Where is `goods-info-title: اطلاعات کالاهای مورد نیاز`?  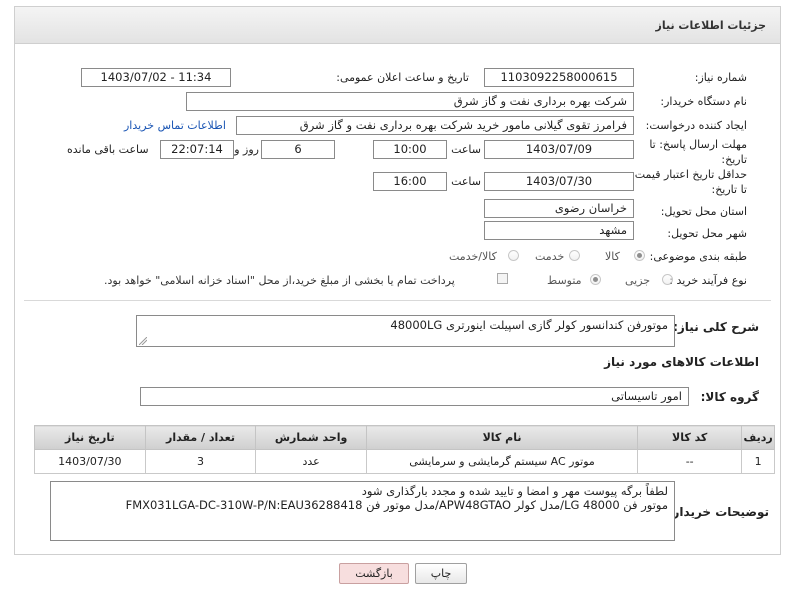
goods-info-title: اطلاعات کالاهای مورد نیاز is located at coordinates (681, 362).